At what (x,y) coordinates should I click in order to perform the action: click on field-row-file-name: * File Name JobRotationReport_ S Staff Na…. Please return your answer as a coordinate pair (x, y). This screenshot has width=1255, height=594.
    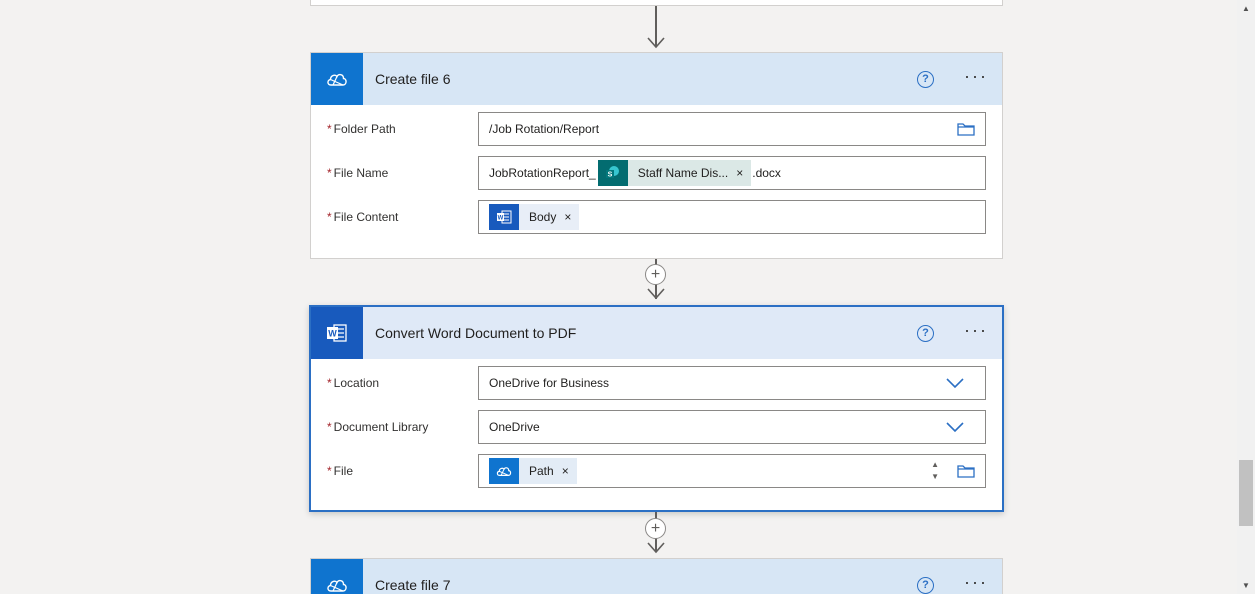
    Looking at the image, I should click on (656, 173).